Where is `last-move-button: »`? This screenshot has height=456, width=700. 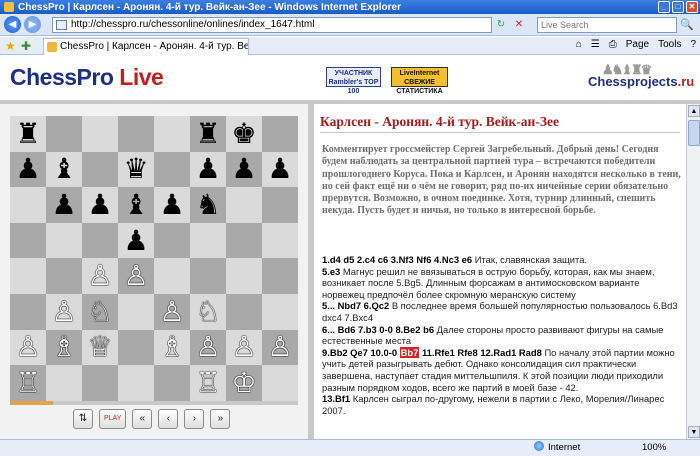
last-move-button: » is located at coordinates (220, 419).